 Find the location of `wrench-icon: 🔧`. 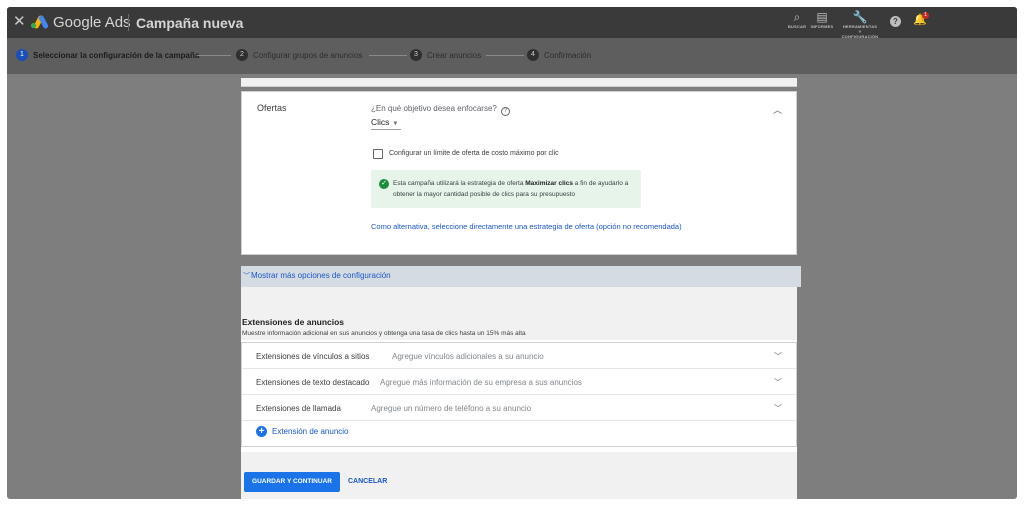

wrench-icon: 🔧 is located at coordinates (860, 17).